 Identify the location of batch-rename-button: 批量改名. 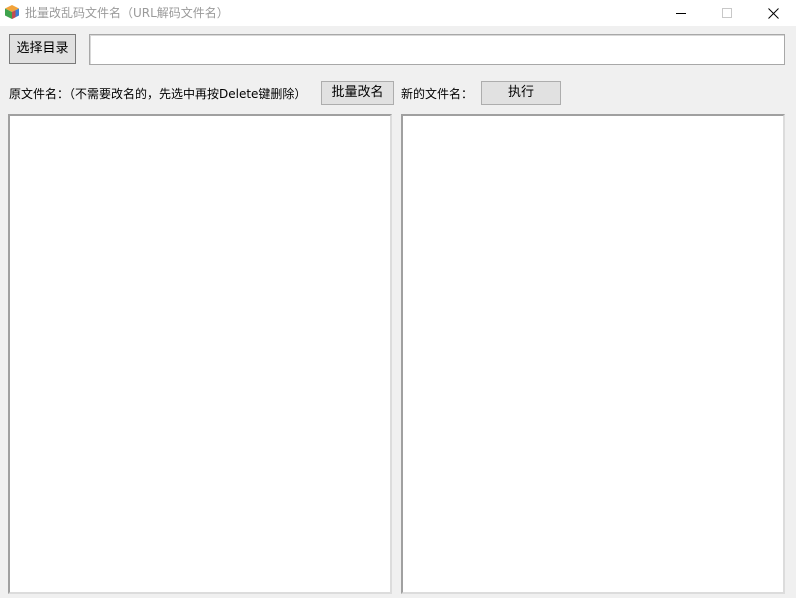
(357, 93).